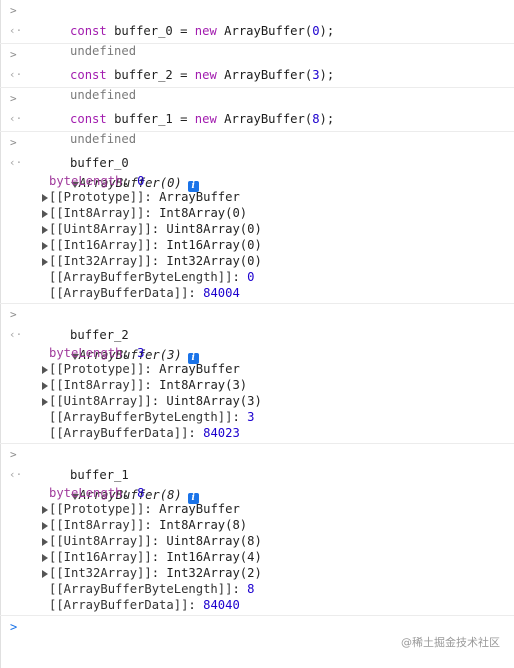 This screenshot has height=668, width=514. I want to click on property-row: [[Int16Array]]: Int16Array(4), so click(257, 557).